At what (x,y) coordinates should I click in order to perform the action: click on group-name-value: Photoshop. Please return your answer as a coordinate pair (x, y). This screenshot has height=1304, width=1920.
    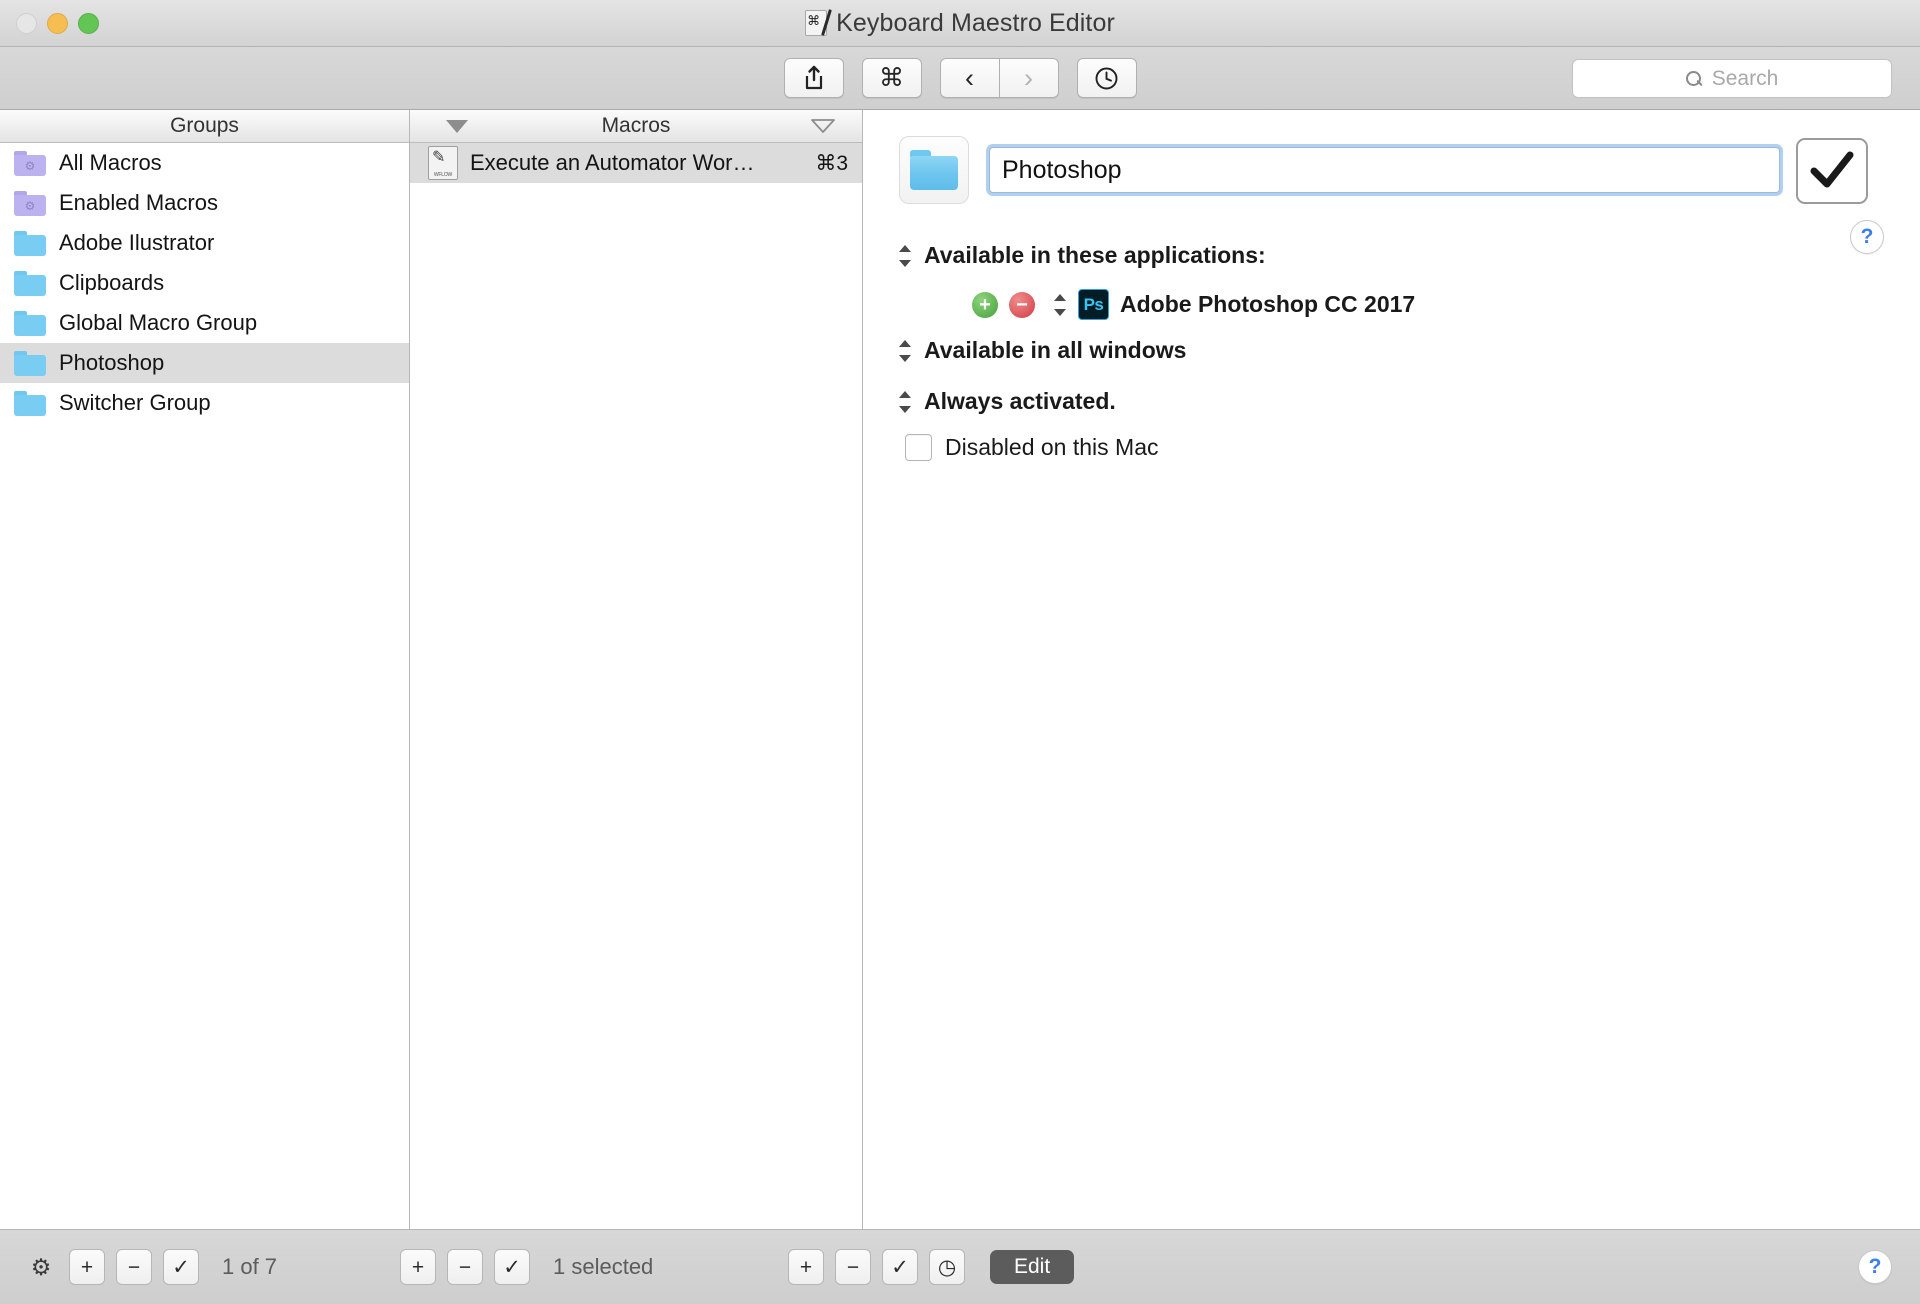
    Looking at the image, I should click on (1062, 169).